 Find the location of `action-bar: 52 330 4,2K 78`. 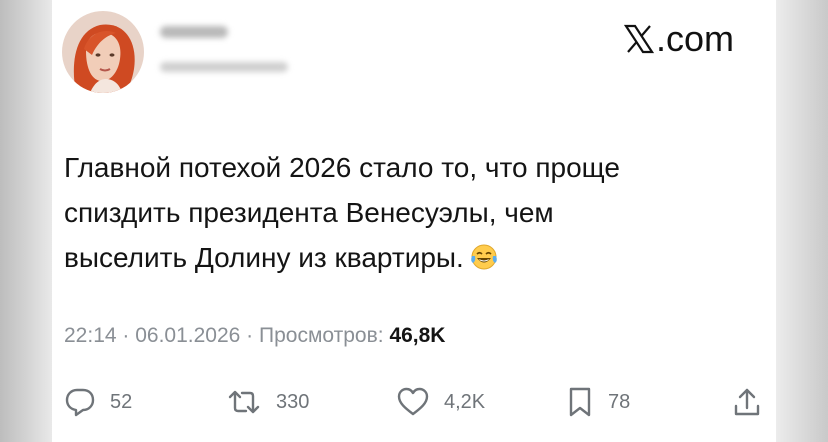

action-bar: 52 330 4,2K 78 is located at coordinates (414, 402).